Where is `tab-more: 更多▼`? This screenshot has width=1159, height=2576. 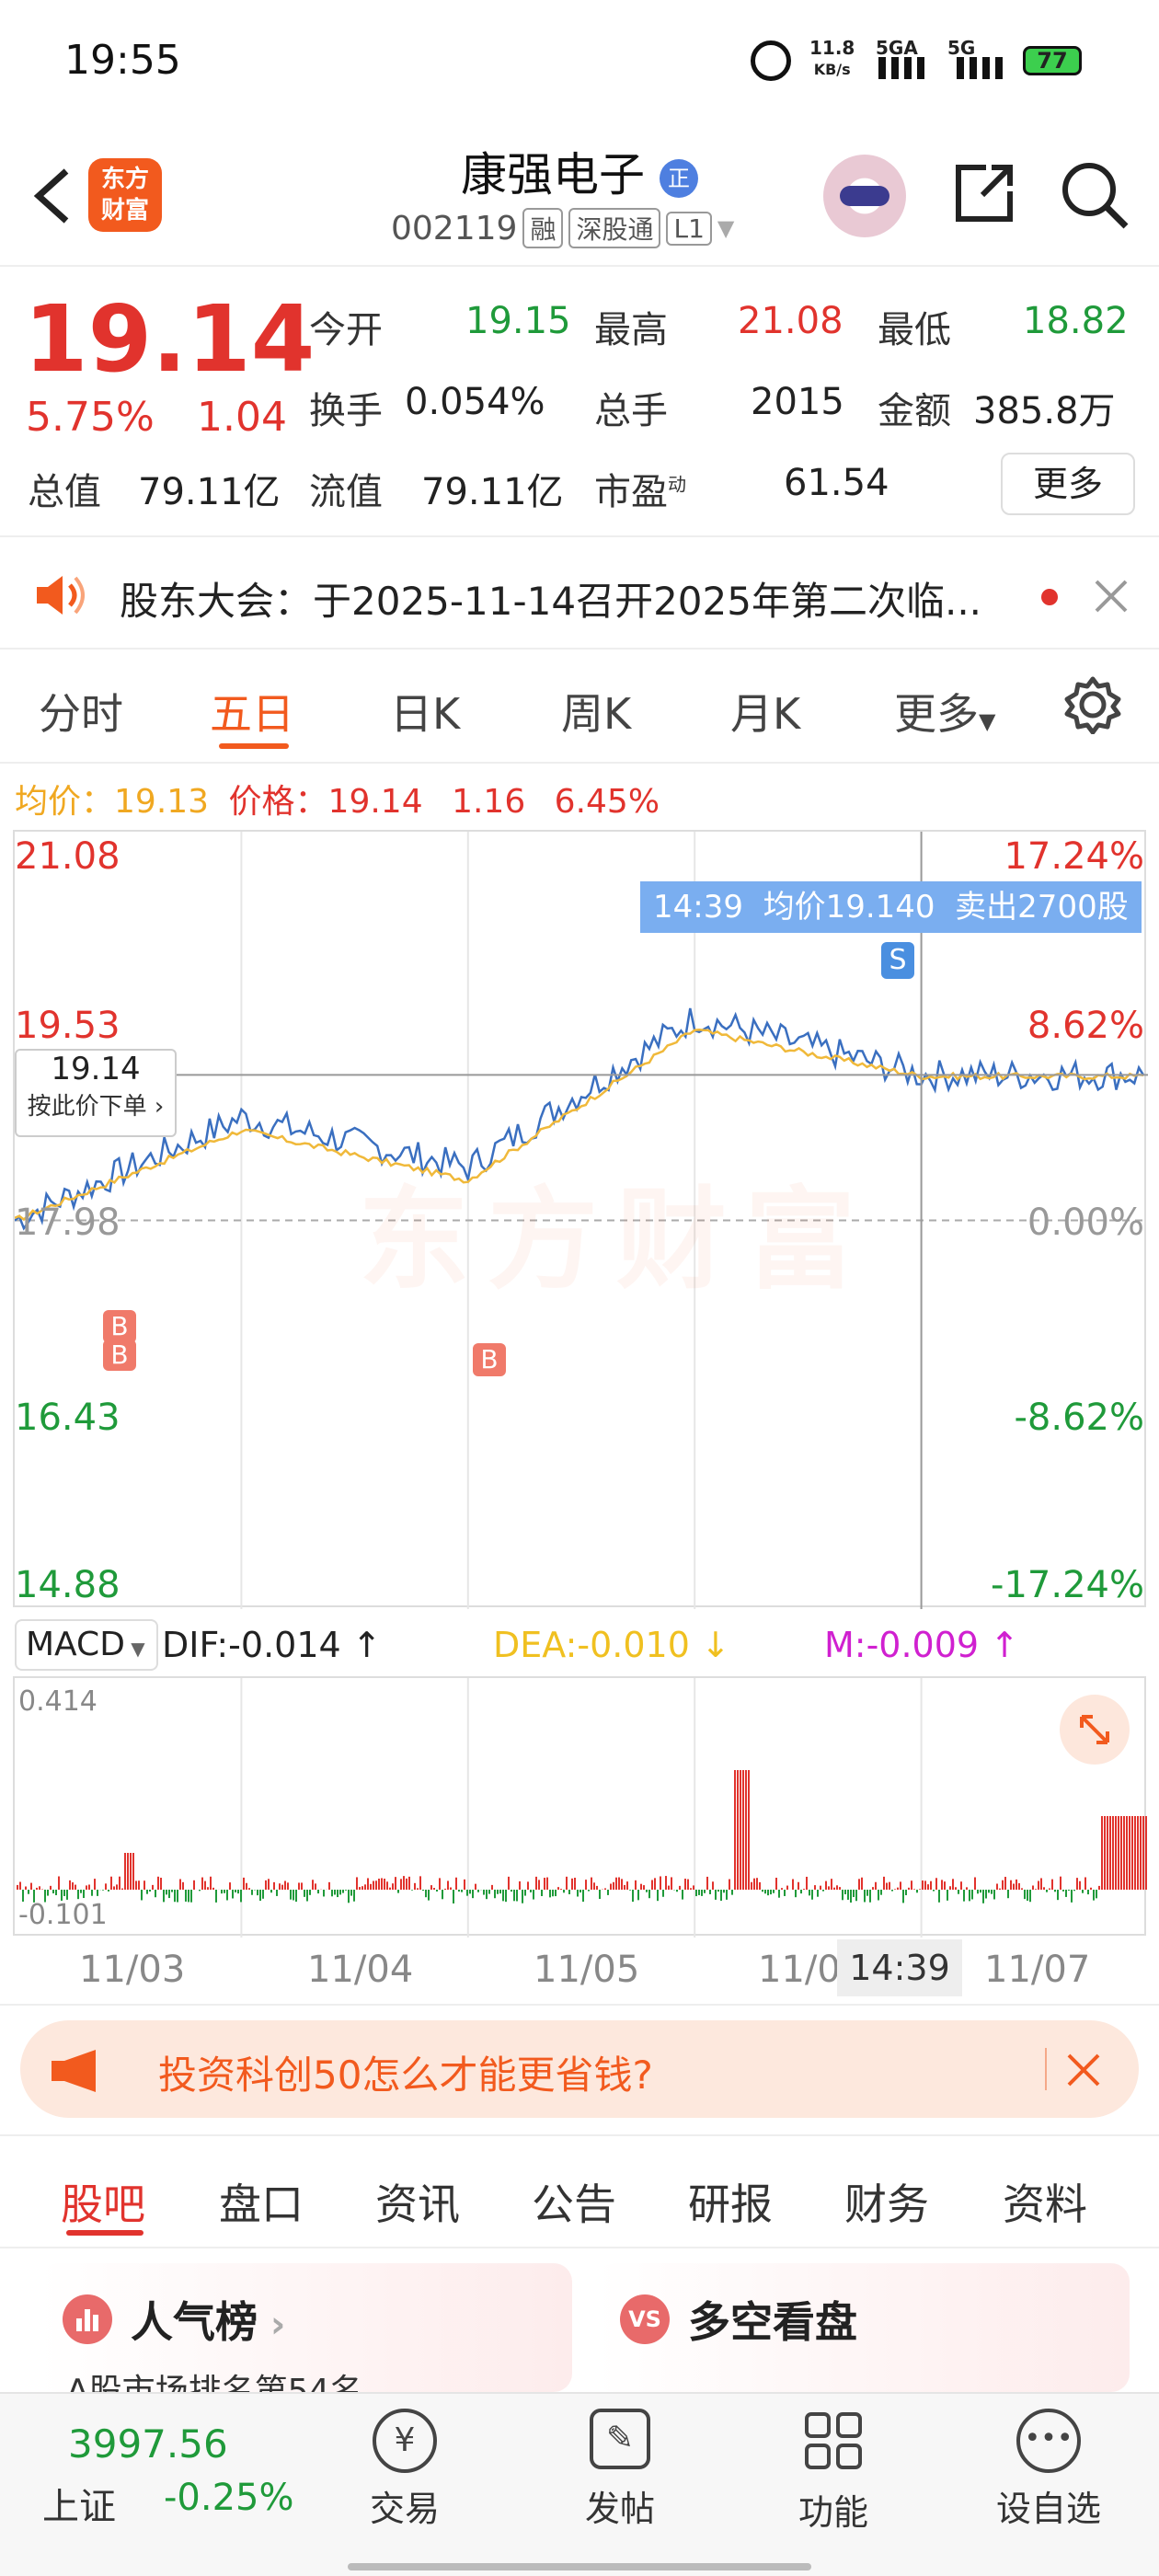
tab-more: 更多▼ is located at coordinates (944, 711).